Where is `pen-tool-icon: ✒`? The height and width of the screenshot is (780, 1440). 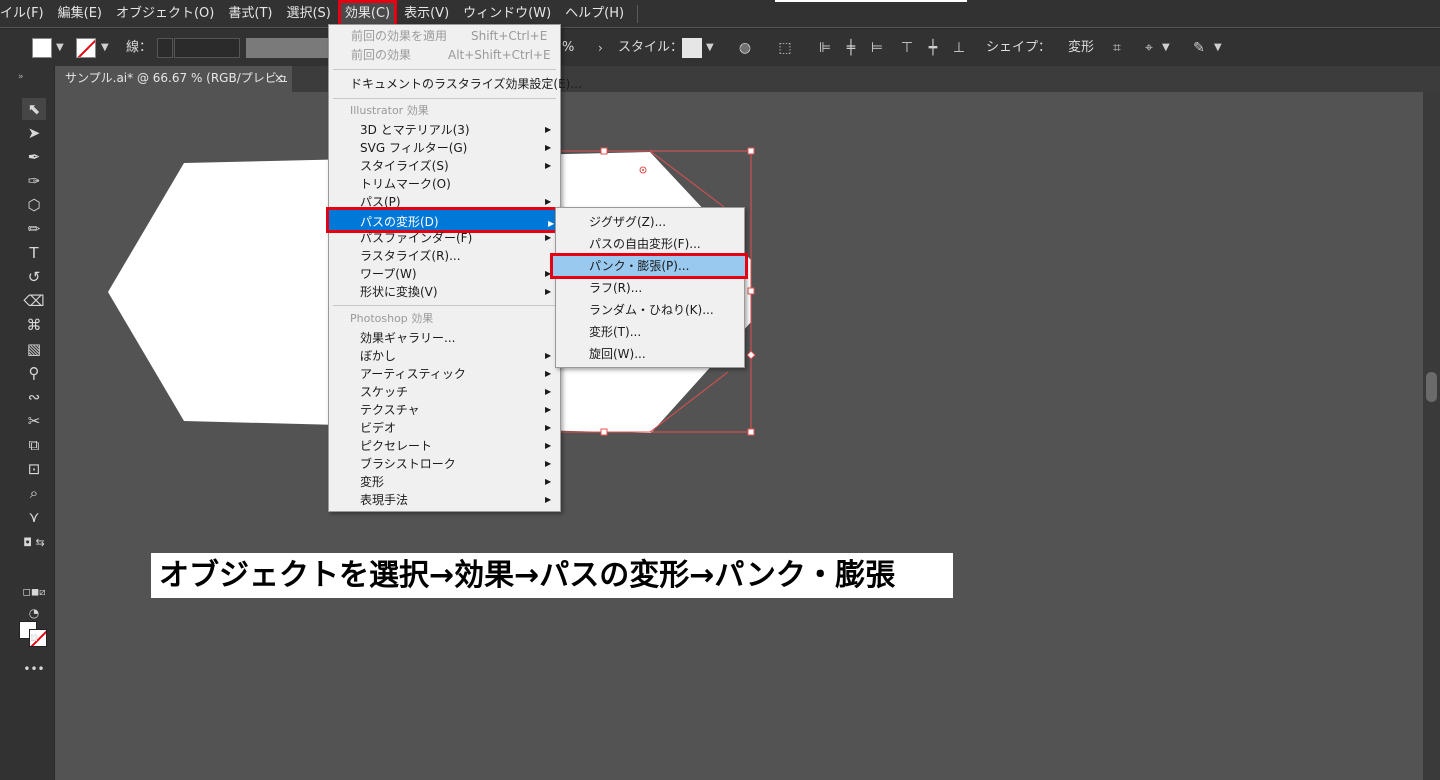 pen-tool-icon: ✒ is located at coordinates (34, 157).